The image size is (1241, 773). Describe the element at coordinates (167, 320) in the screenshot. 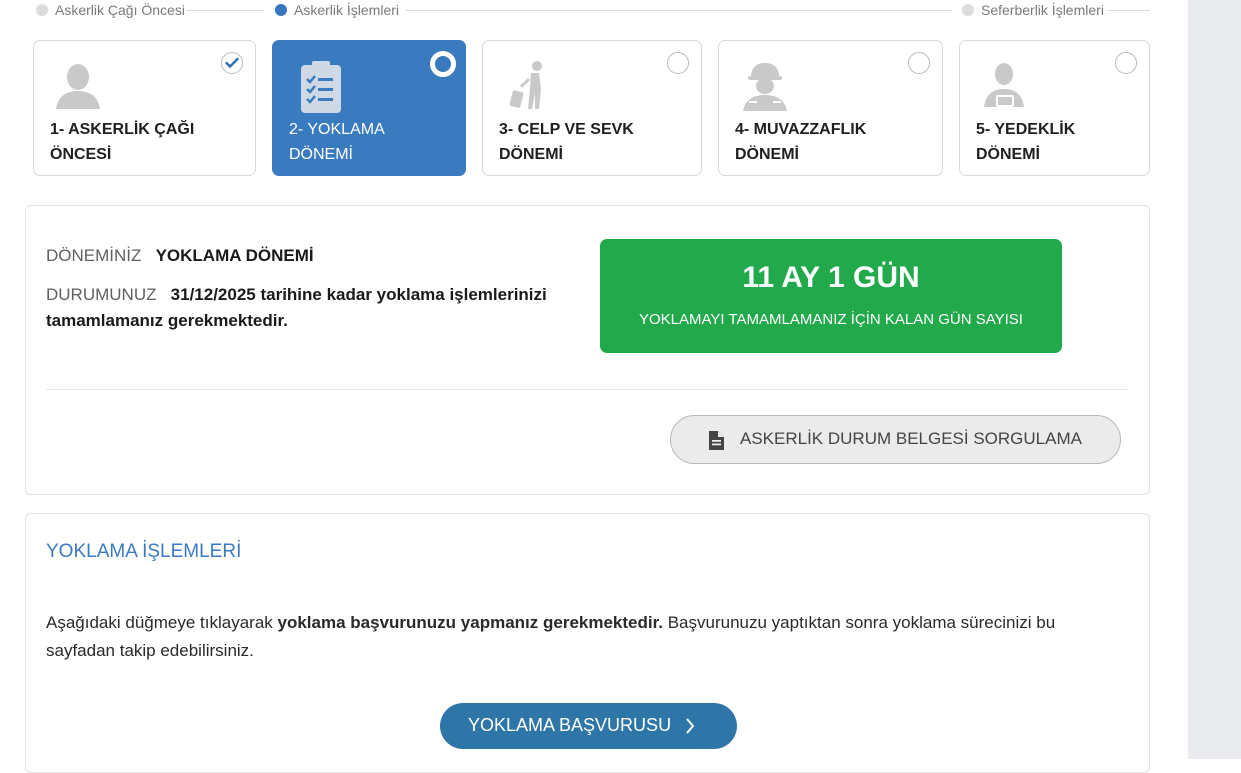

I see `state-value-line2: tamamlamanız gerekmektedir.` at that location.